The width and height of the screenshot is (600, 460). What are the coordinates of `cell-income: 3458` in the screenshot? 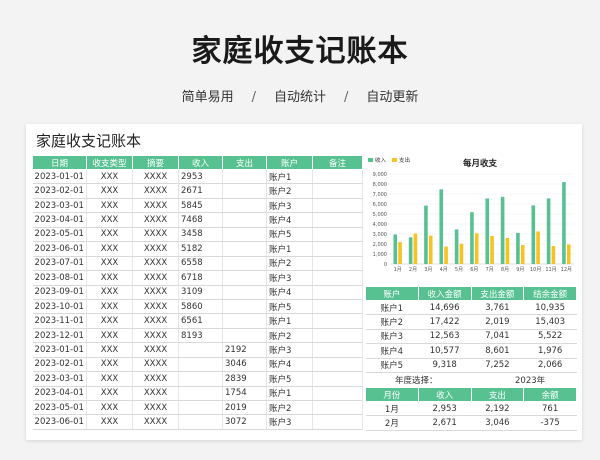 It's located at (200, 235).